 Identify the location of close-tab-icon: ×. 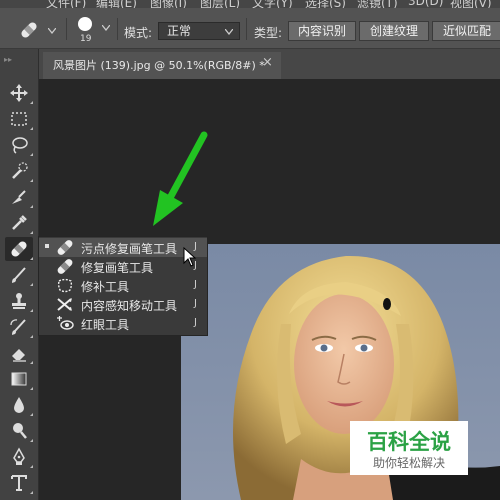
(267, 62).